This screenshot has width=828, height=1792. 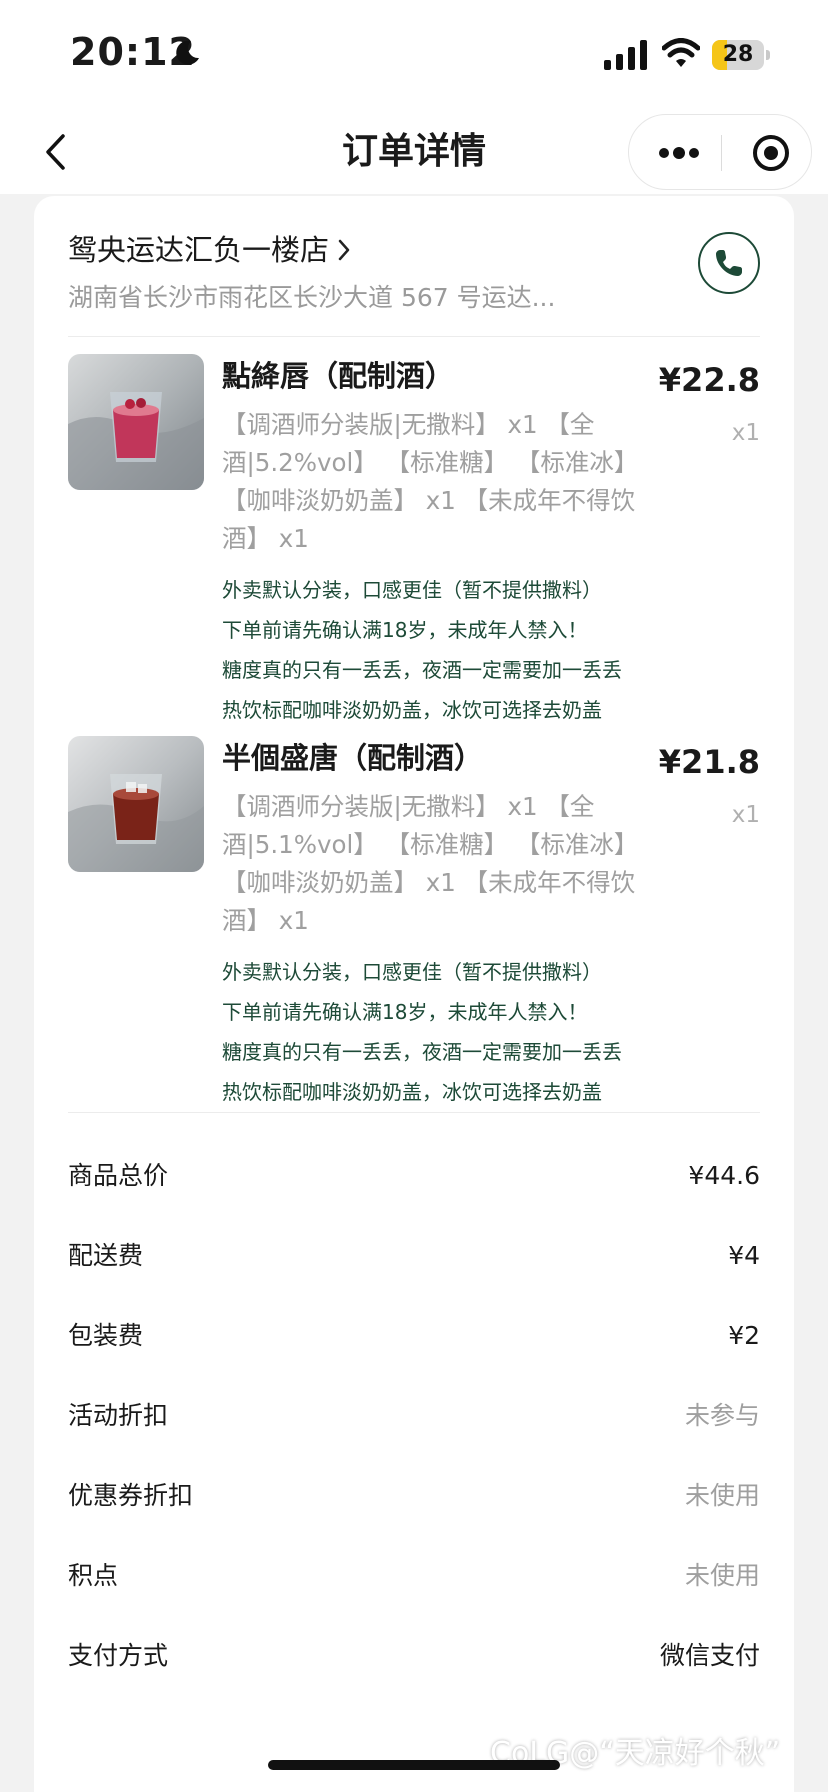 I want to click on fee-row-packaging: 包装费 ¥2, so click(x=414, y=1336).